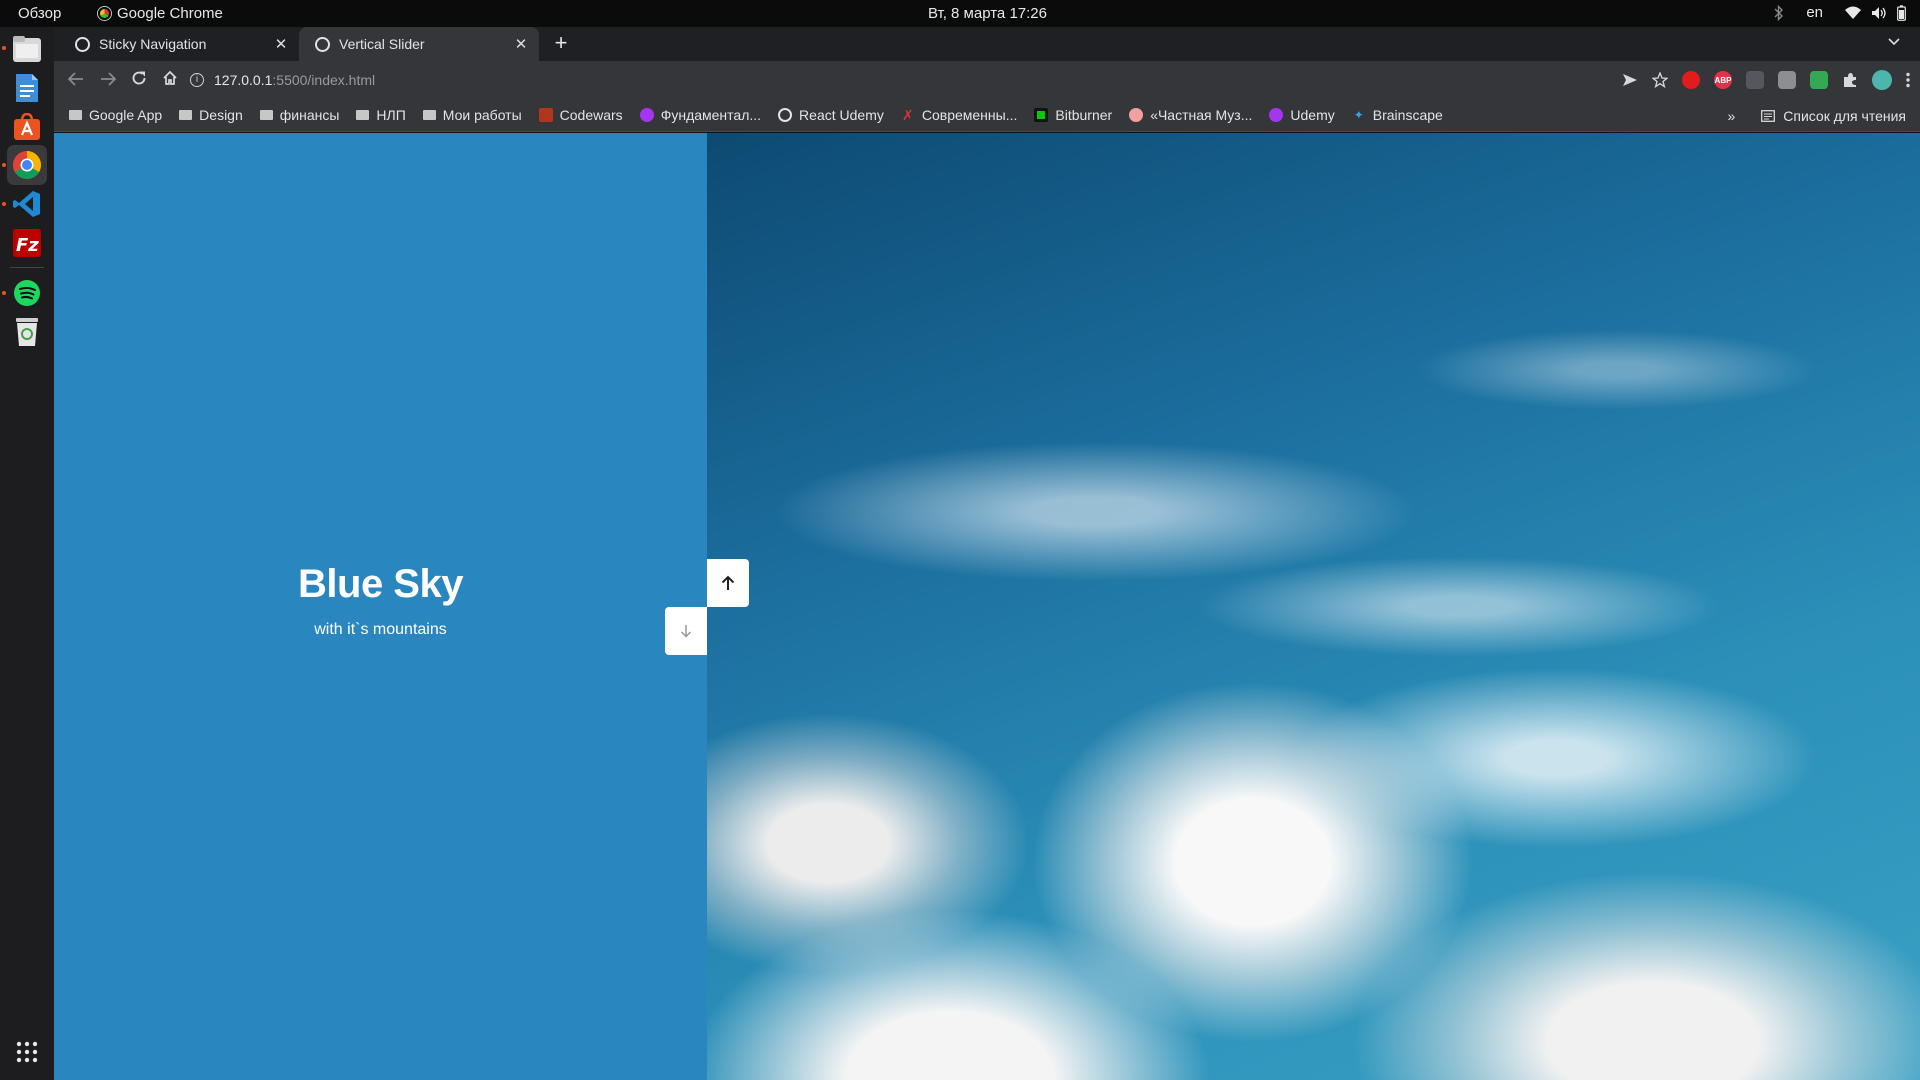  I want to click on bluetooth-icon, so click(1779, 12).